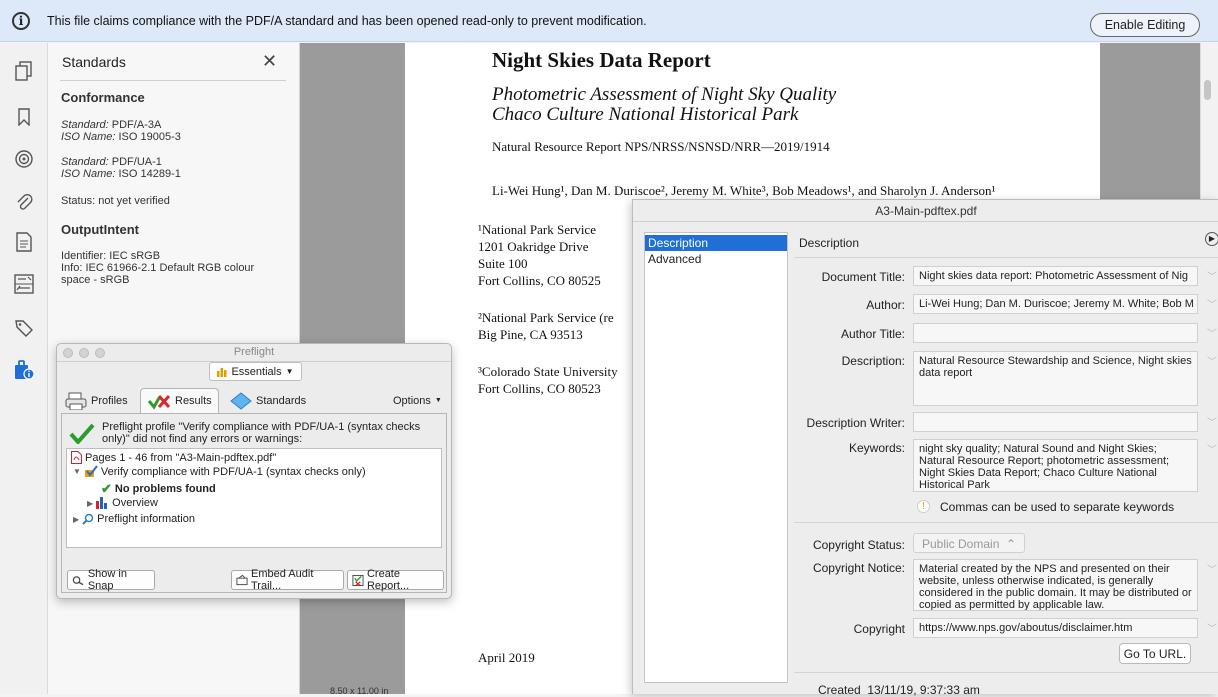 The image size is (1218, 697). I want to click on layers-icon, so click(24, 159).